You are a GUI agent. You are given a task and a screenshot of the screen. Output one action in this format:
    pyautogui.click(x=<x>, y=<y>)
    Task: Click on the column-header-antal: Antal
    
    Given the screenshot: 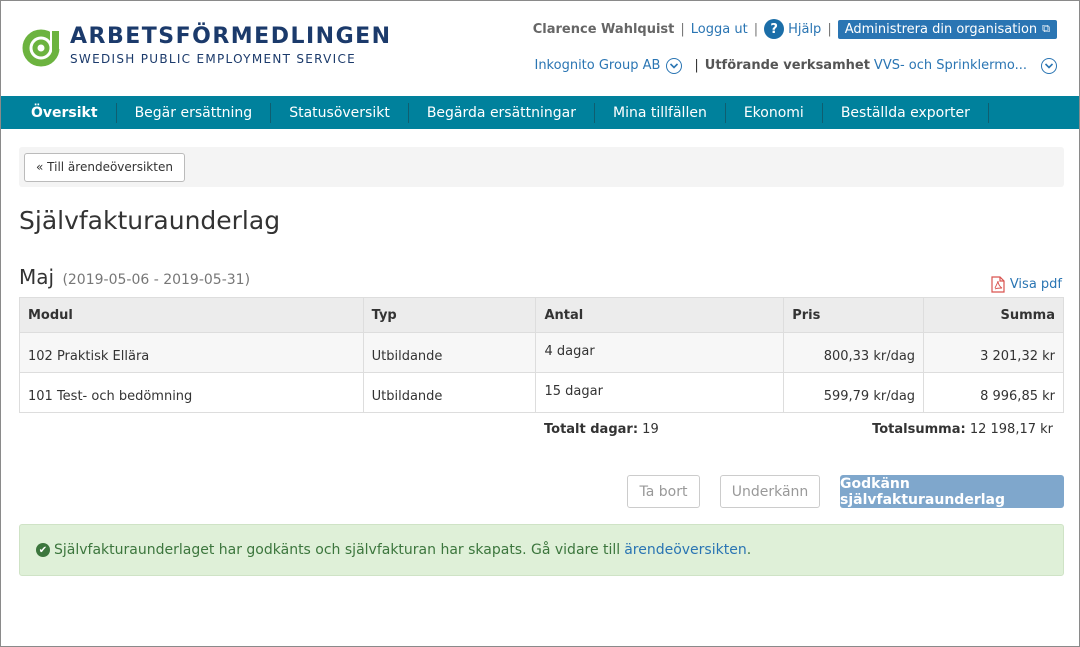 What is the action you would take?
    pyautogui.click(x=660, y=315)
    